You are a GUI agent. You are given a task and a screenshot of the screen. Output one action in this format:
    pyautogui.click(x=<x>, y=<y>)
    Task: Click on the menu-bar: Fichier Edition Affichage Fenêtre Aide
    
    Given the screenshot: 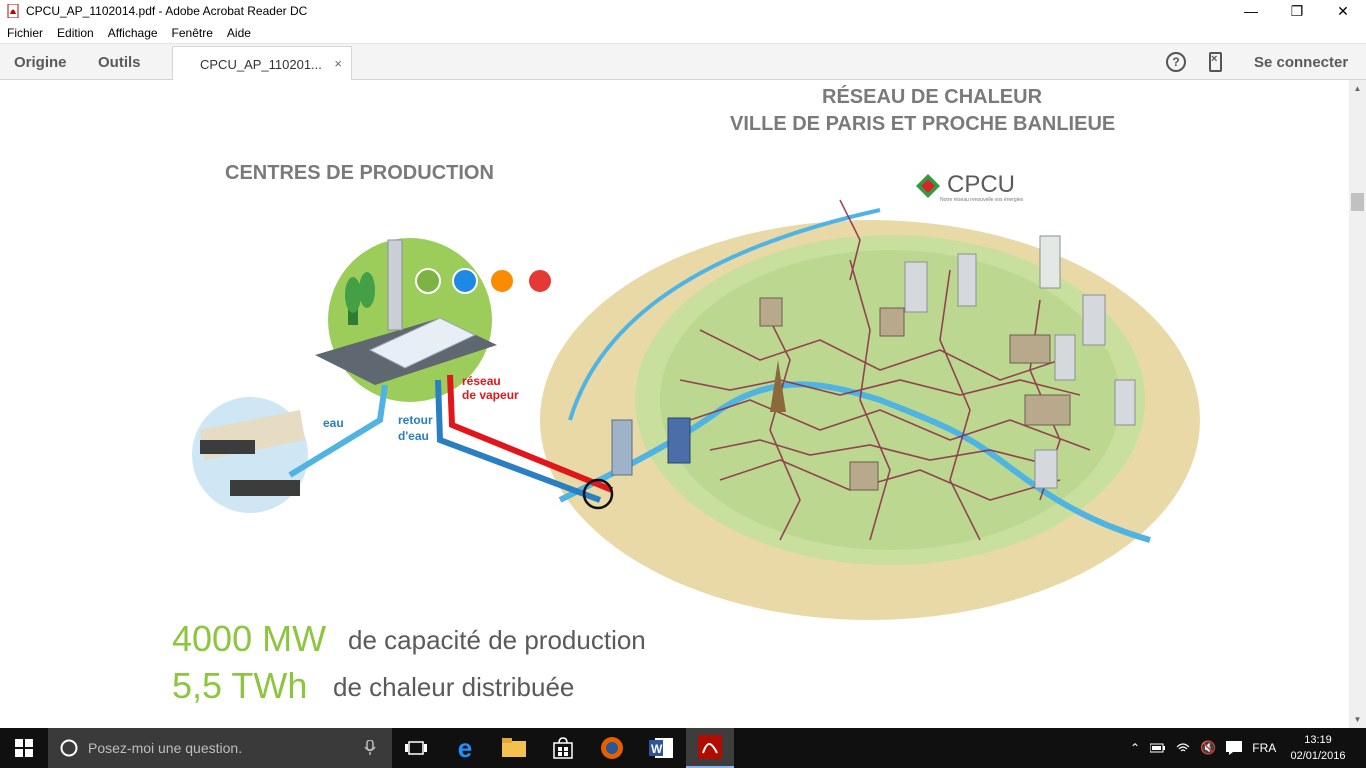 What is the action you would take?
    pyautogui.click(x=683, y=32)
    